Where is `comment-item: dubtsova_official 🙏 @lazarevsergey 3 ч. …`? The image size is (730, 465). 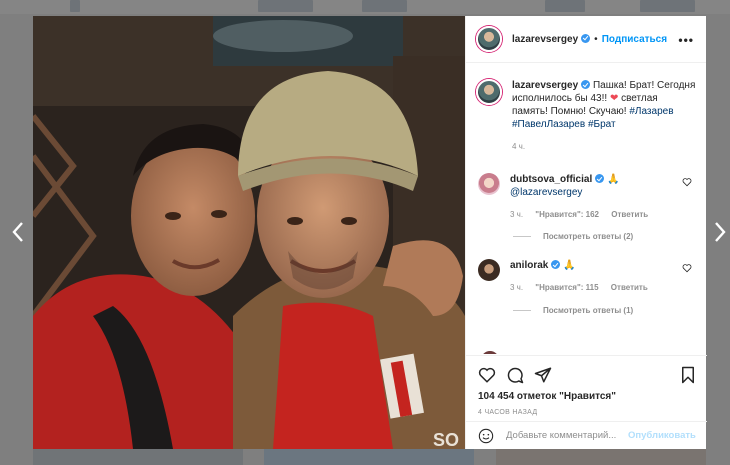
comment-item: dubtsova_official 🙏 @lazarevsergey 3 ч. … is located at coordinates (587, 197).